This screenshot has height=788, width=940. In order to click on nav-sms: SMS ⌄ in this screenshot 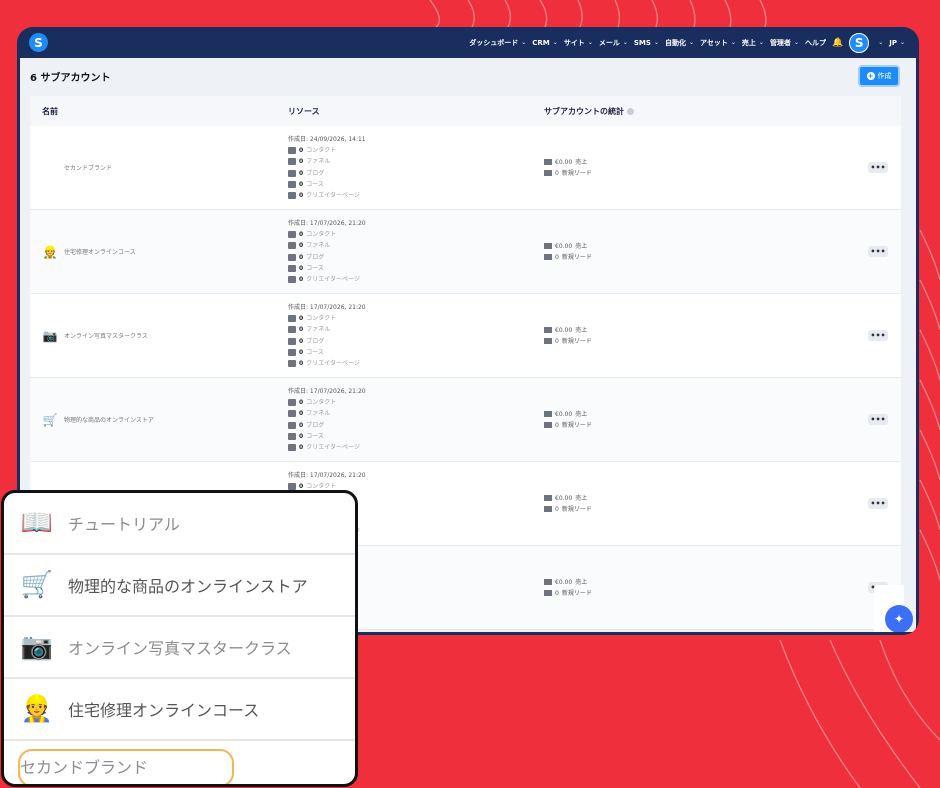, I will do `click(646, 43)`.